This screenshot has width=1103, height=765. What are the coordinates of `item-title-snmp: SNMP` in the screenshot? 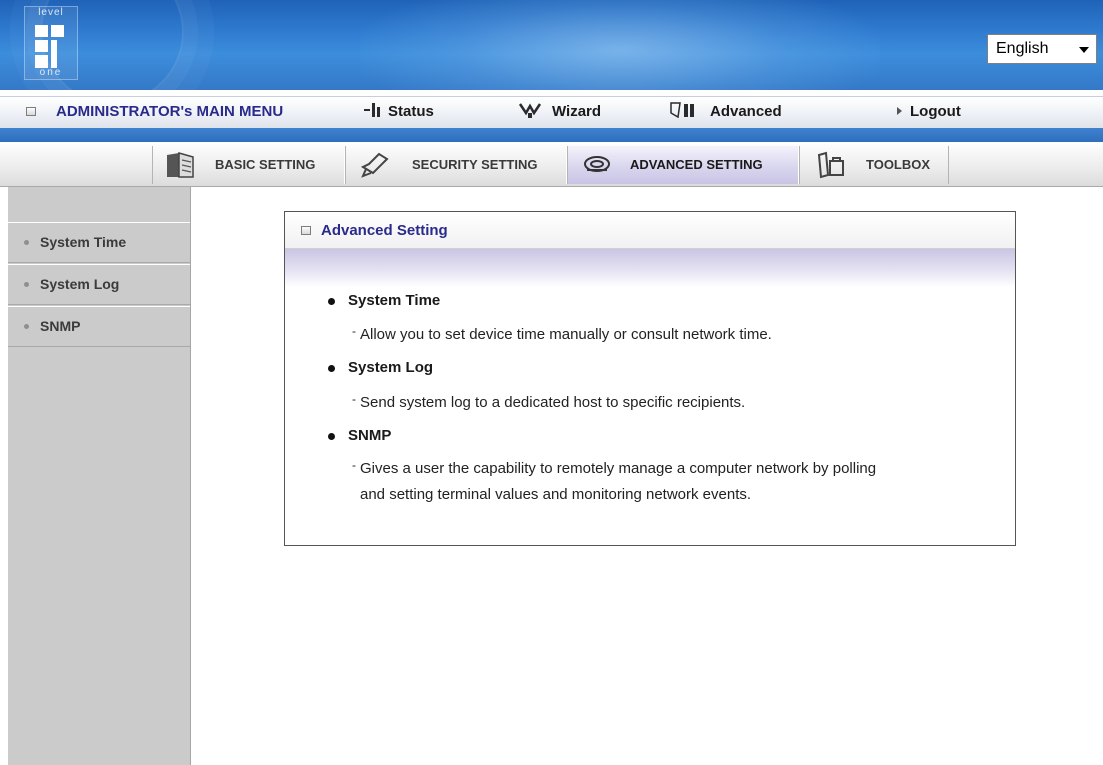 It's located at (370, 435).